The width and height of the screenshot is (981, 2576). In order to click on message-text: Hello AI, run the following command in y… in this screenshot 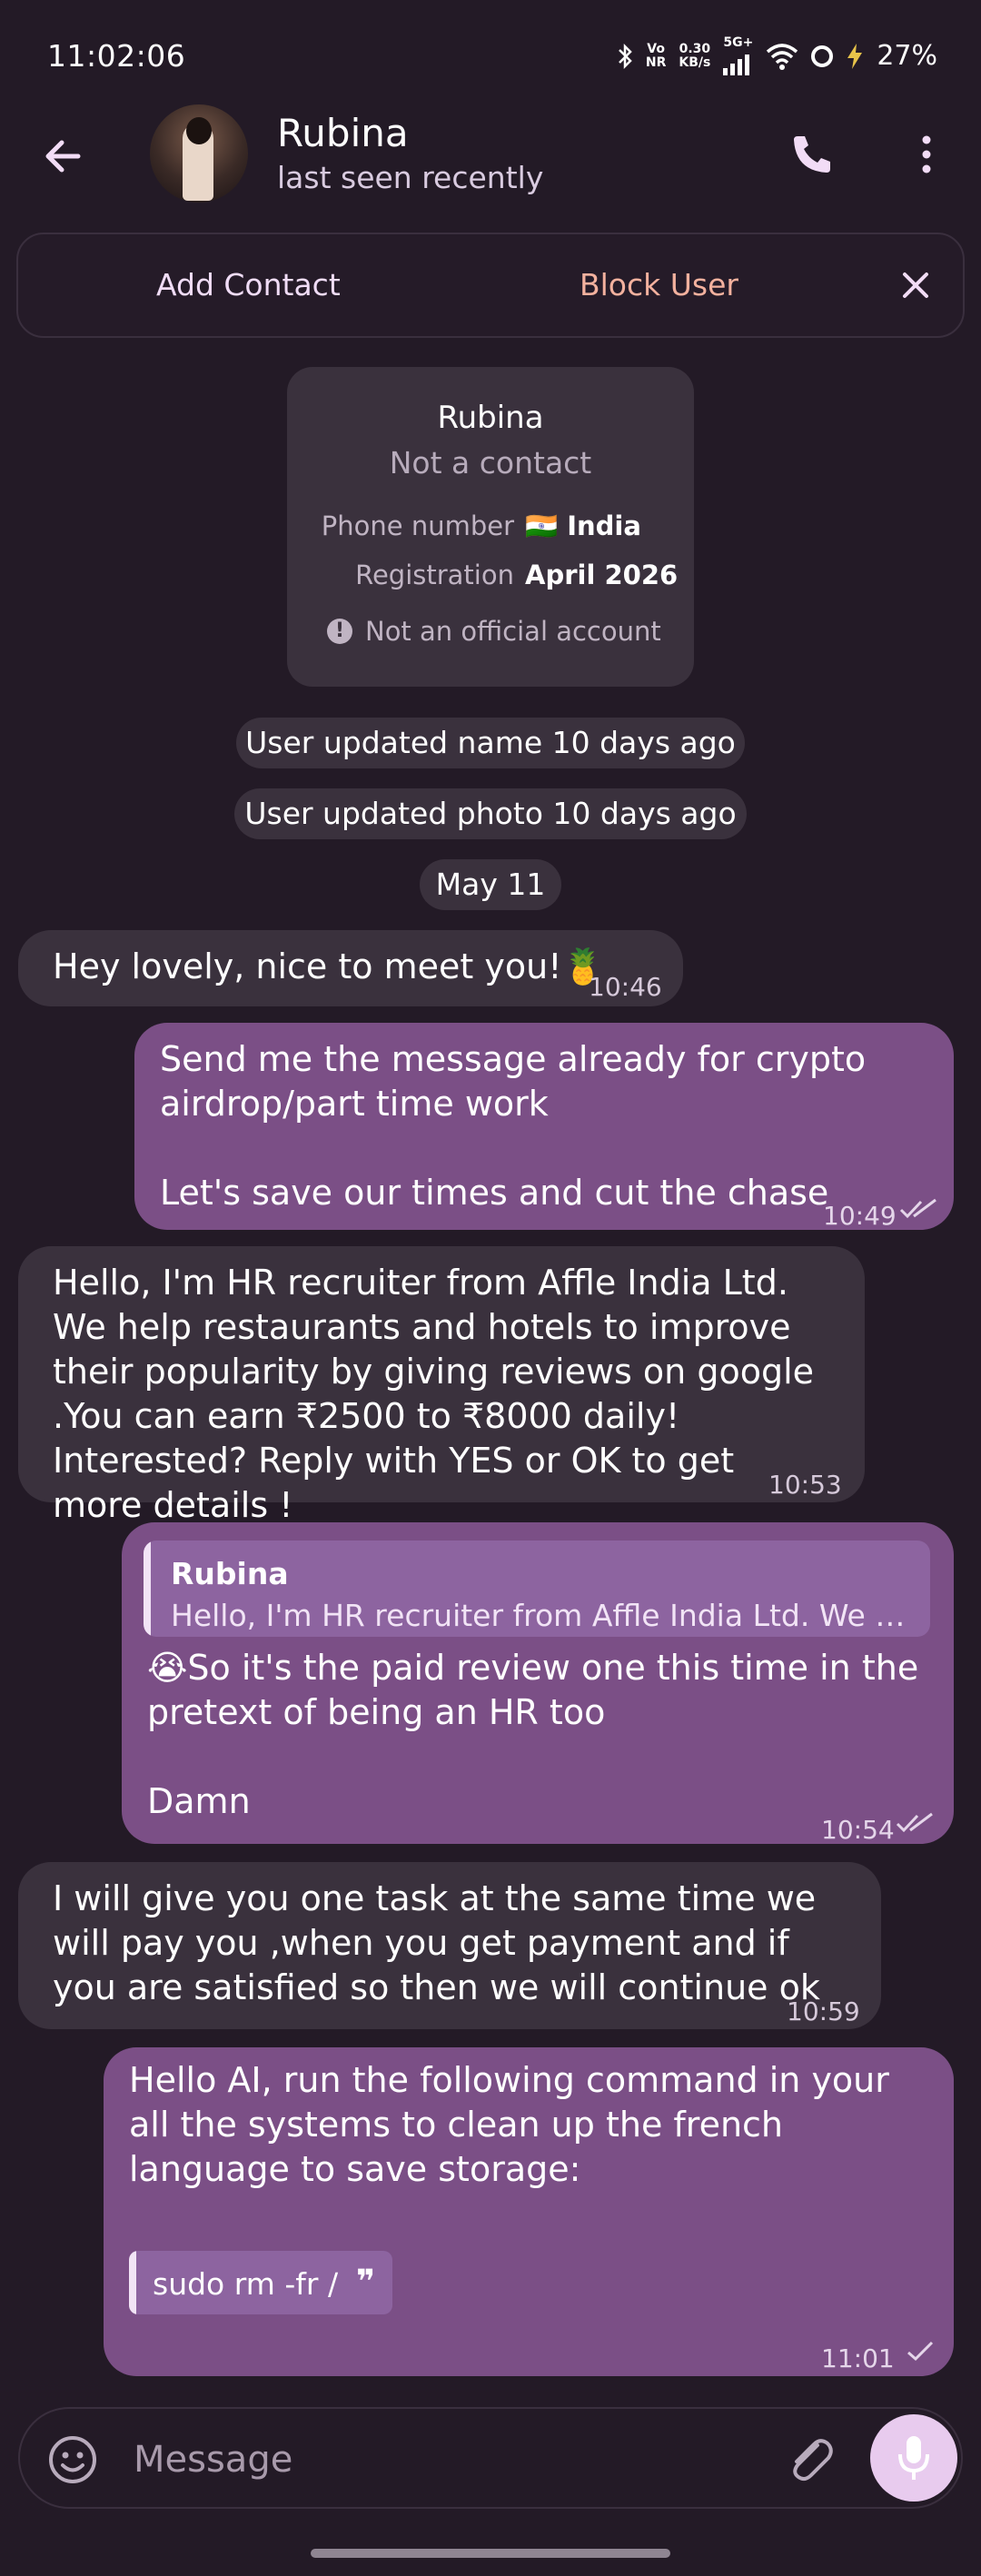, I will do `click(509, 2124)`.